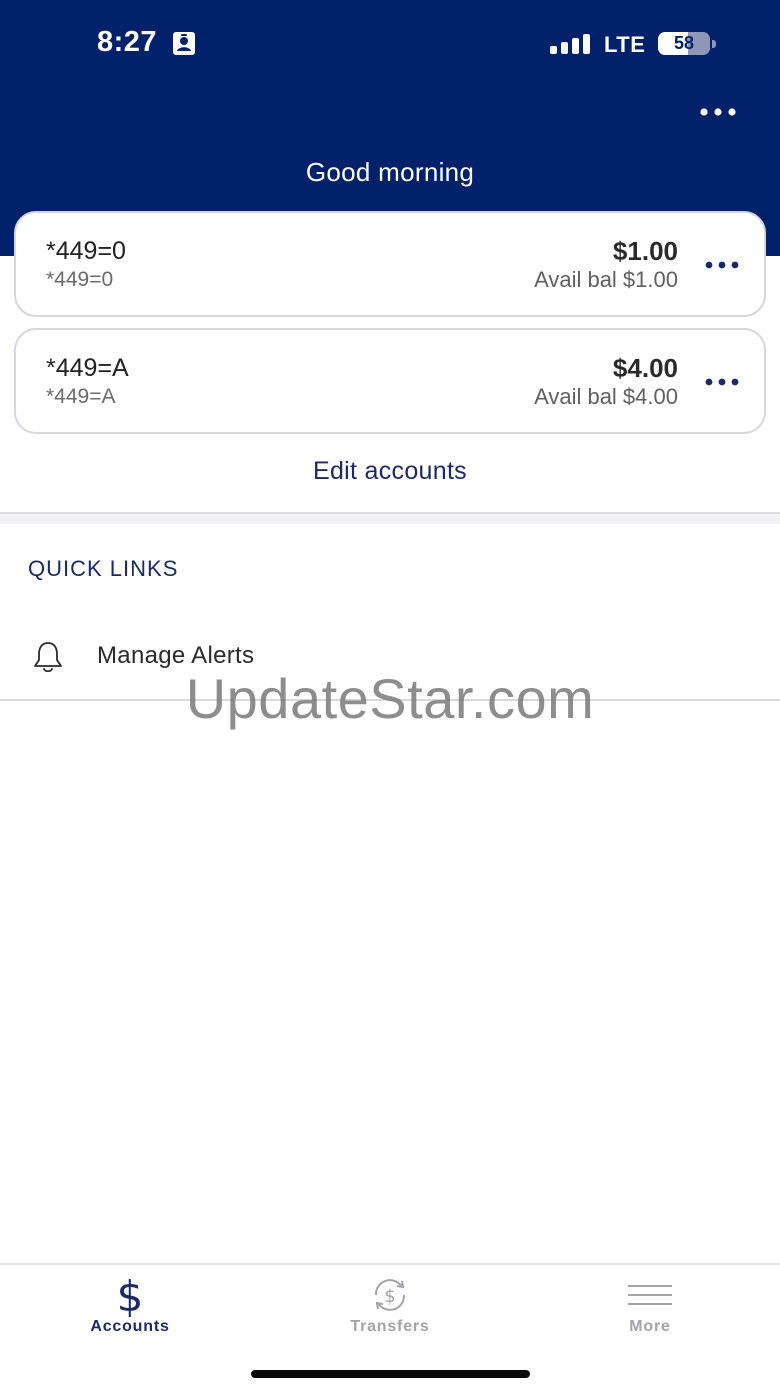 Image resolution: width=780 pixels, height=1387 pixels. Describe the element at coordinates (130, 1326) in the screenshot. I see `tab-label: Accounts` at that location.